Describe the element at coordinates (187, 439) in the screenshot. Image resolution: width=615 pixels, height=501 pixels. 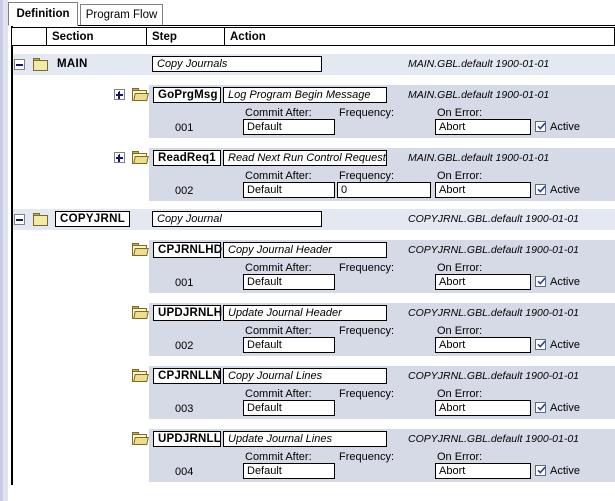
I see `step-name-field: UPDJRNLL` at that location.